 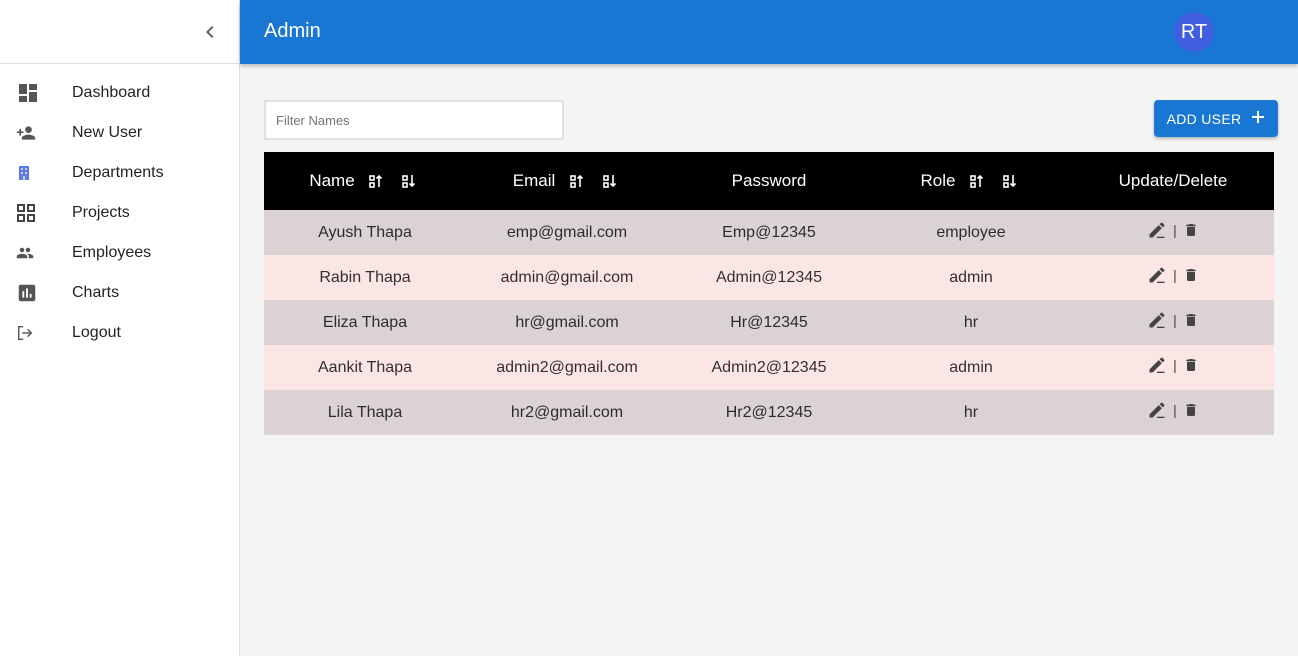 I want to click on cell-password: Hr2@12345, so click(x=769, y=412).